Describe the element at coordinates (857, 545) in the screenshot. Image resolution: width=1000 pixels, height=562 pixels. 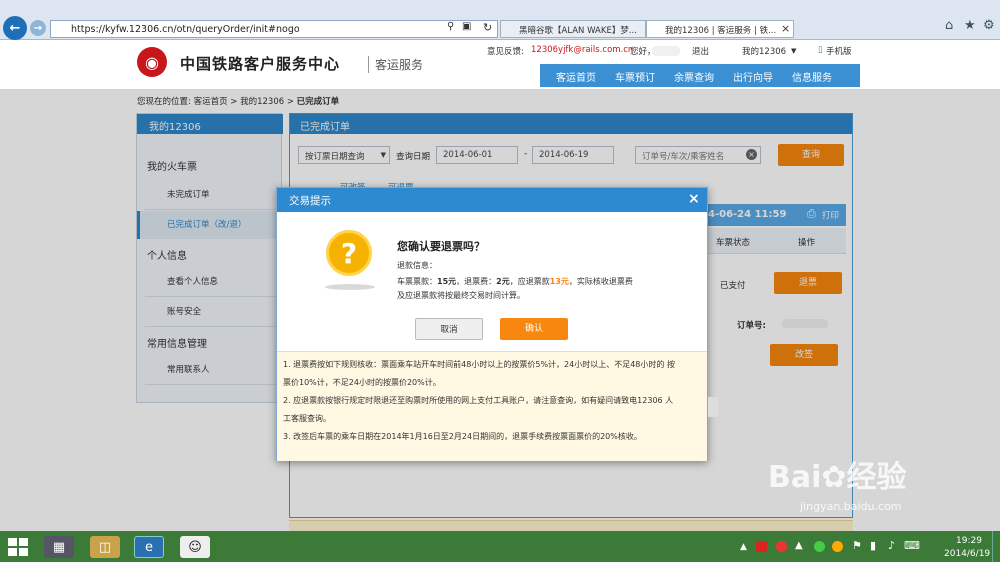
I see `tray-flag-icon: ⚑` at that location.